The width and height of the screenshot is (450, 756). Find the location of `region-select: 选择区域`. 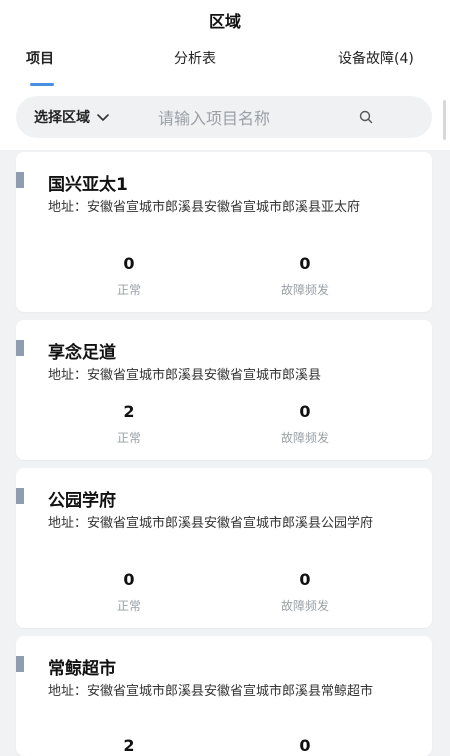

region-select: 选择区域 is located at coordinates (72, 117).